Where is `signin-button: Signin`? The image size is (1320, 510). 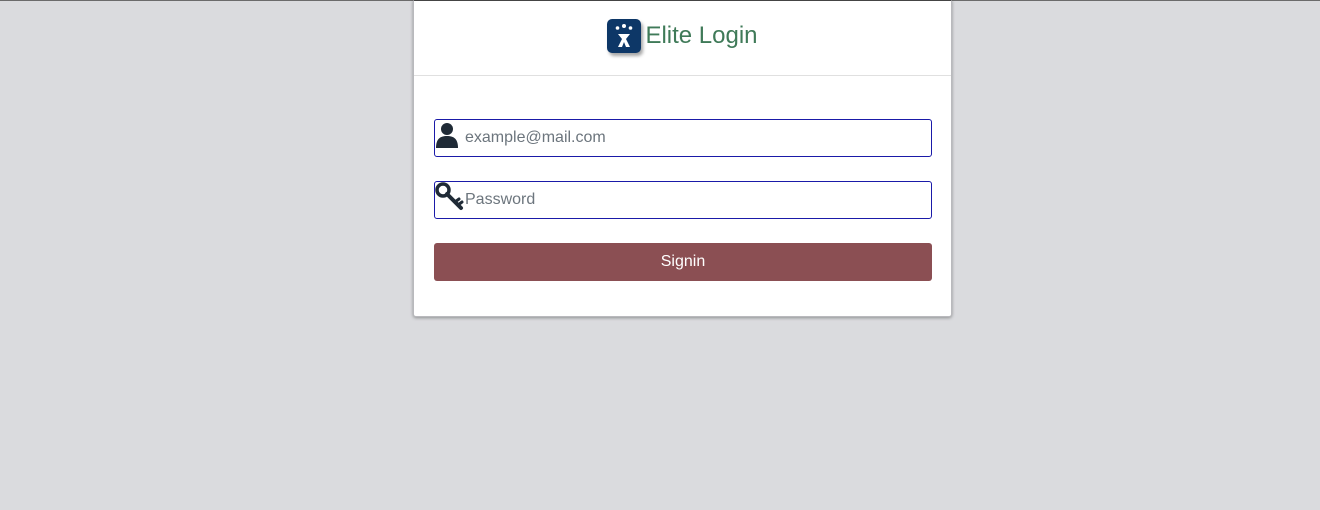 signin-button: Signin is located at coordinates (683, 262).